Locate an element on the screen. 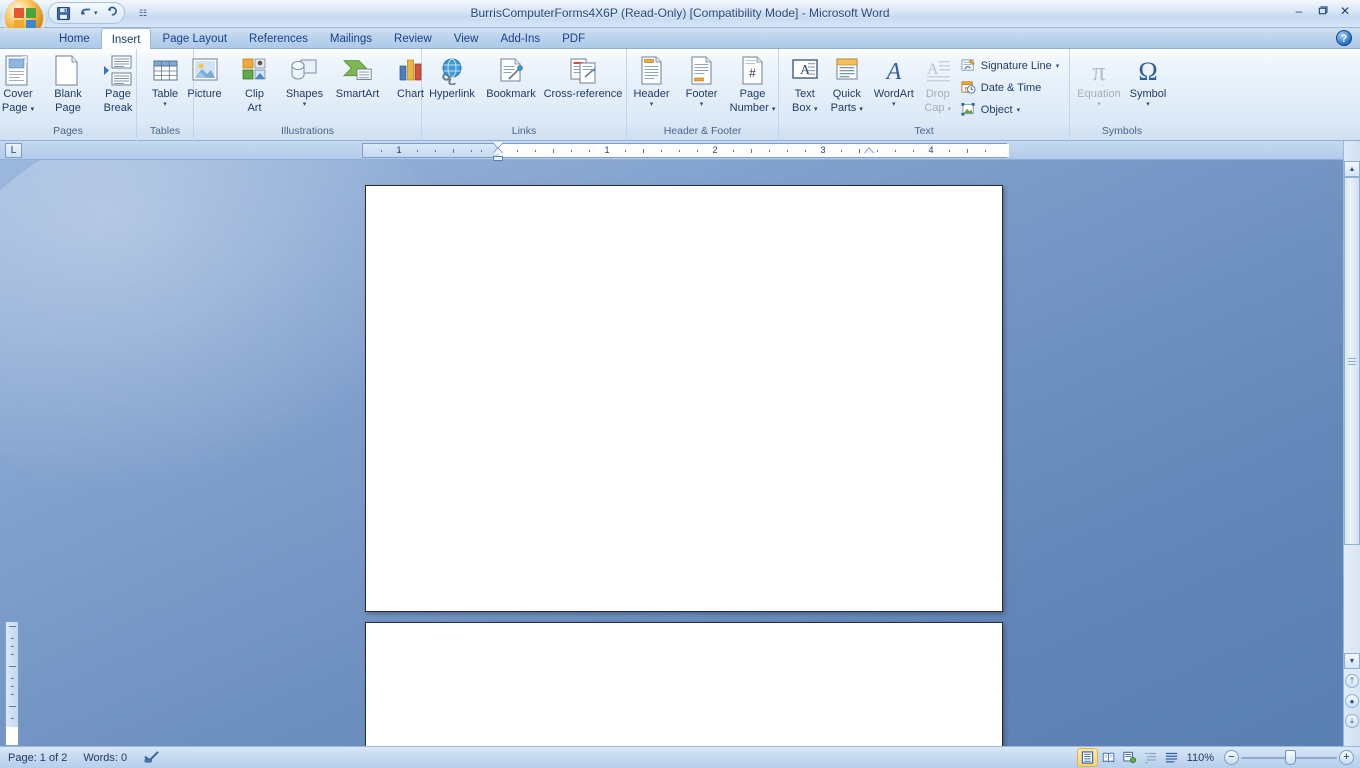 Image resolution: width=1360 pixels, height=768 pixels. smartart-button: SmartArt is located at coordinates (358, 76).